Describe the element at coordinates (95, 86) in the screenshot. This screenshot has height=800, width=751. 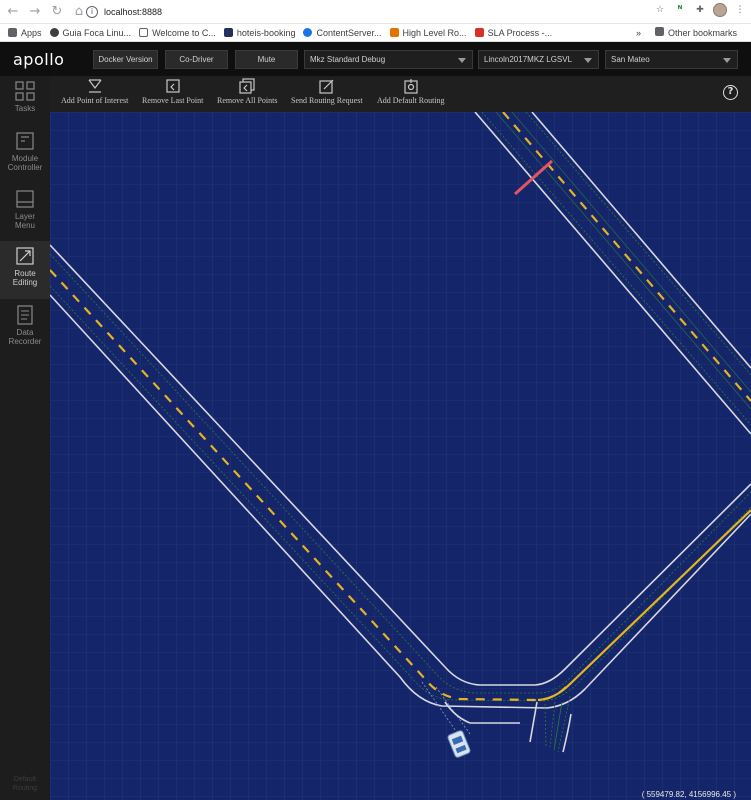
I see `add-point-icon` at that location.